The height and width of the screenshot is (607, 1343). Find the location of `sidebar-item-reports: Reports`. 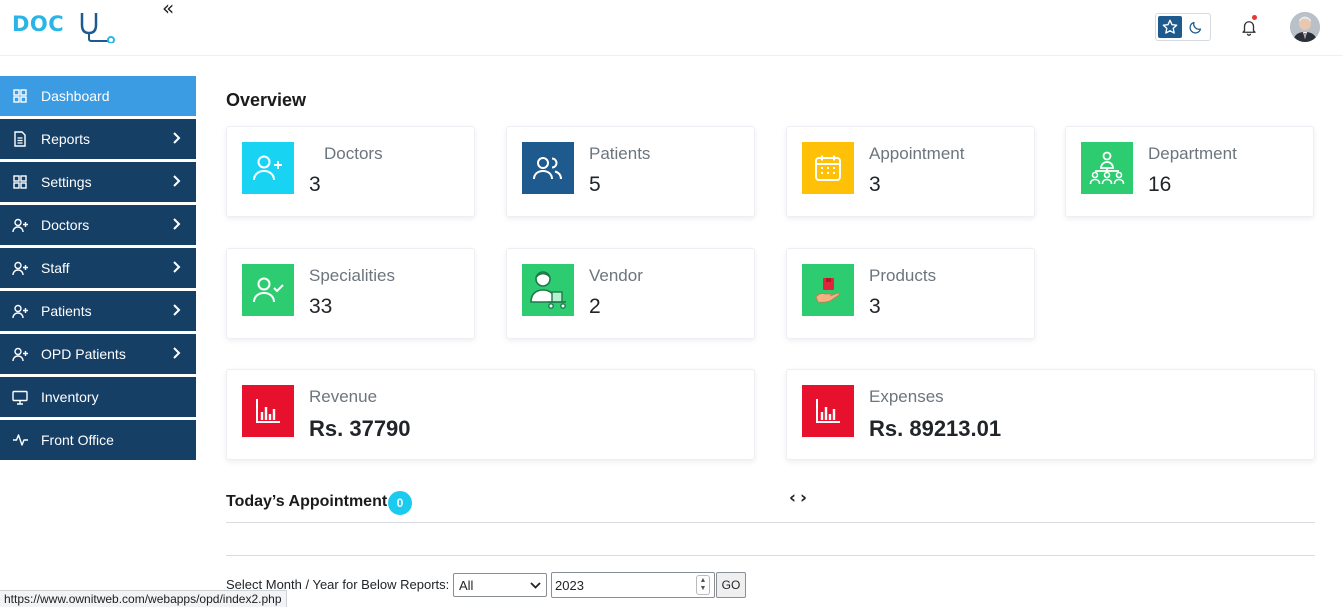

sidebar-item-reports: Reports is located at coordinates (98, 139).